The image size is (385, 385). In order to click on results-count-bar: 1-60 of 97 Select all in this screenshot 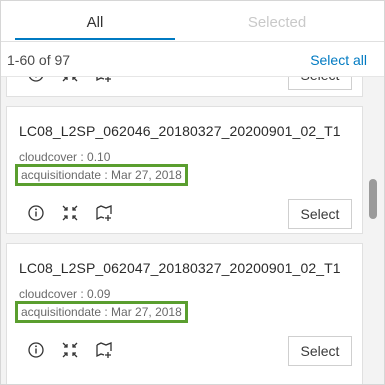, I will do `click(192, 59)`.